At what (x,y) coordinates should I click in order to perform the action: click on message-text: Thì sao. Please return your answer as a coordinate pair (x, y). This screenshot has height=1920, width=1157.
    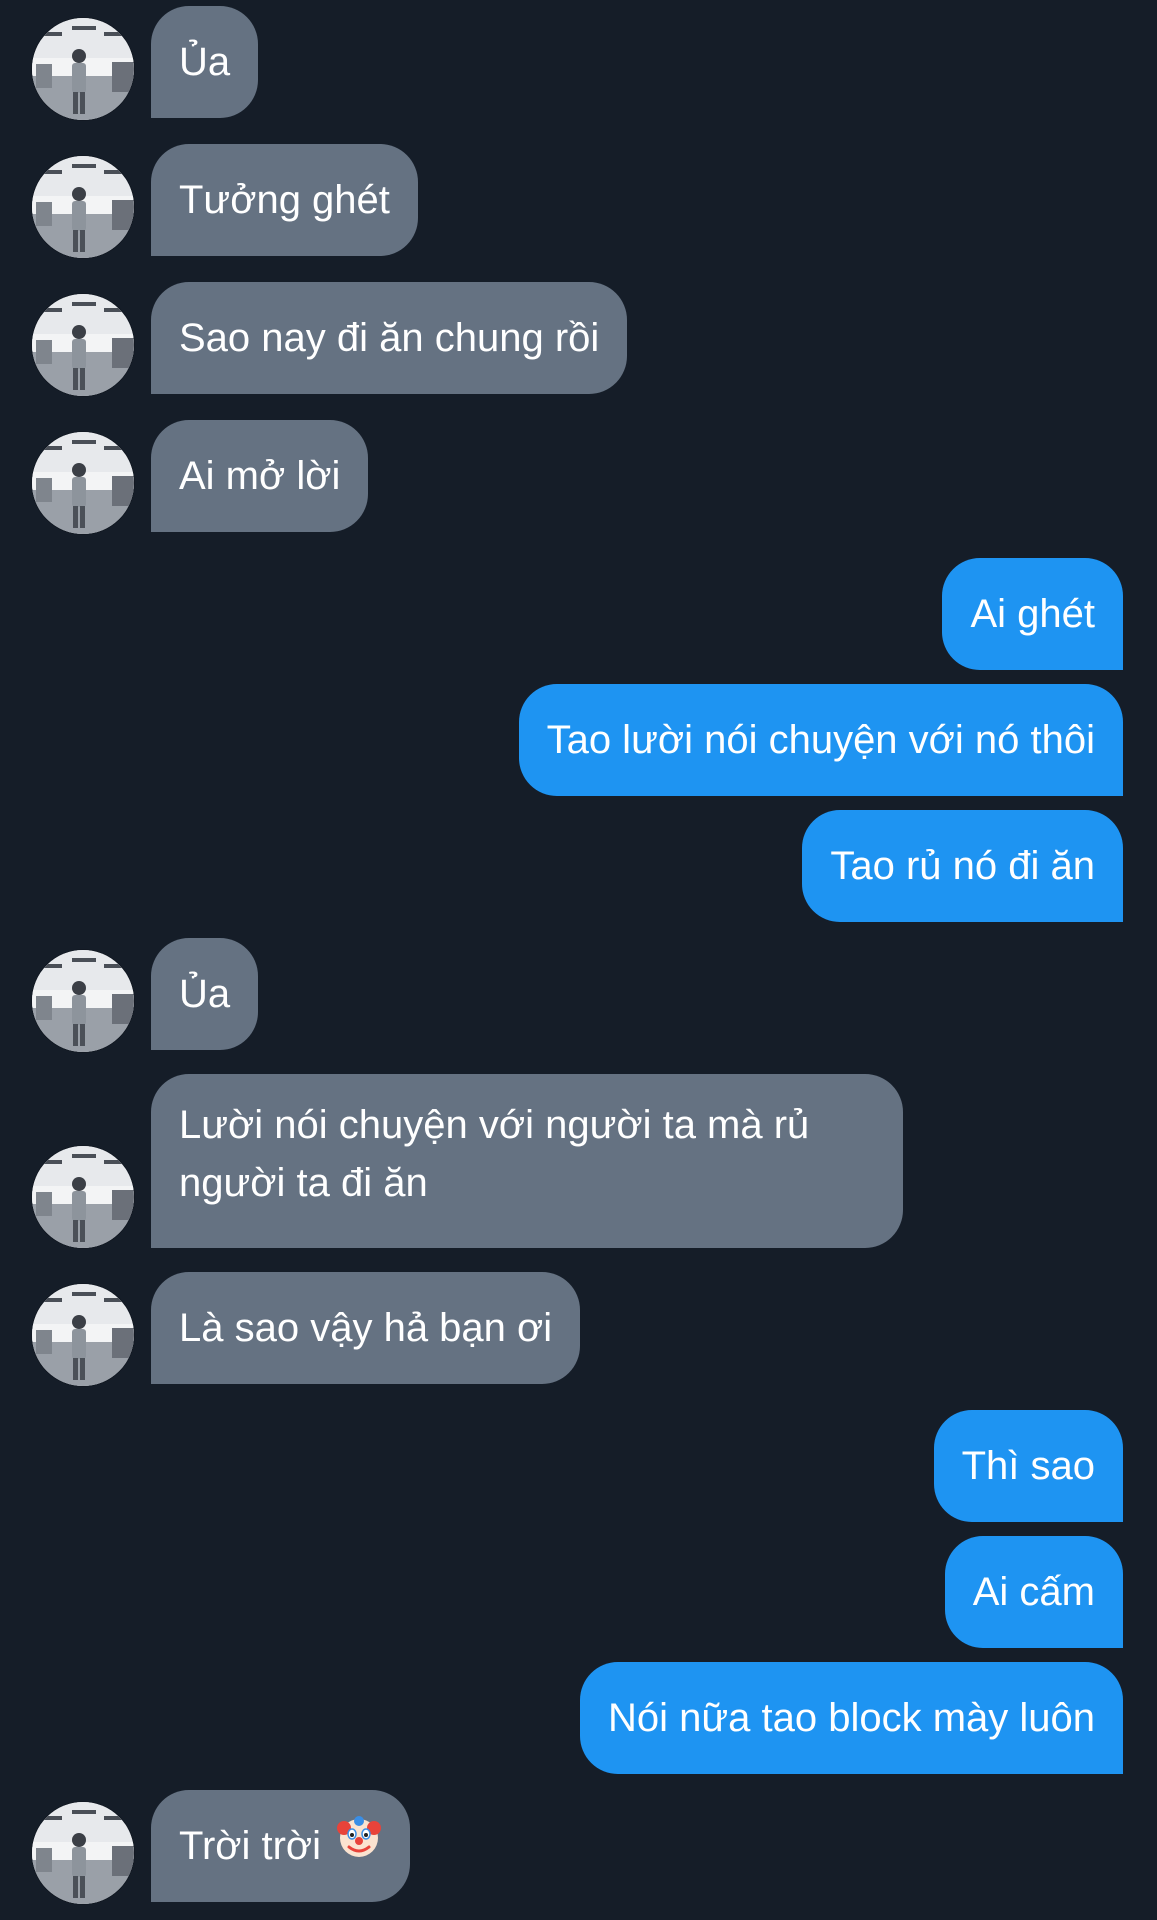
    Looking at the image, I should click on (1028, 1466).